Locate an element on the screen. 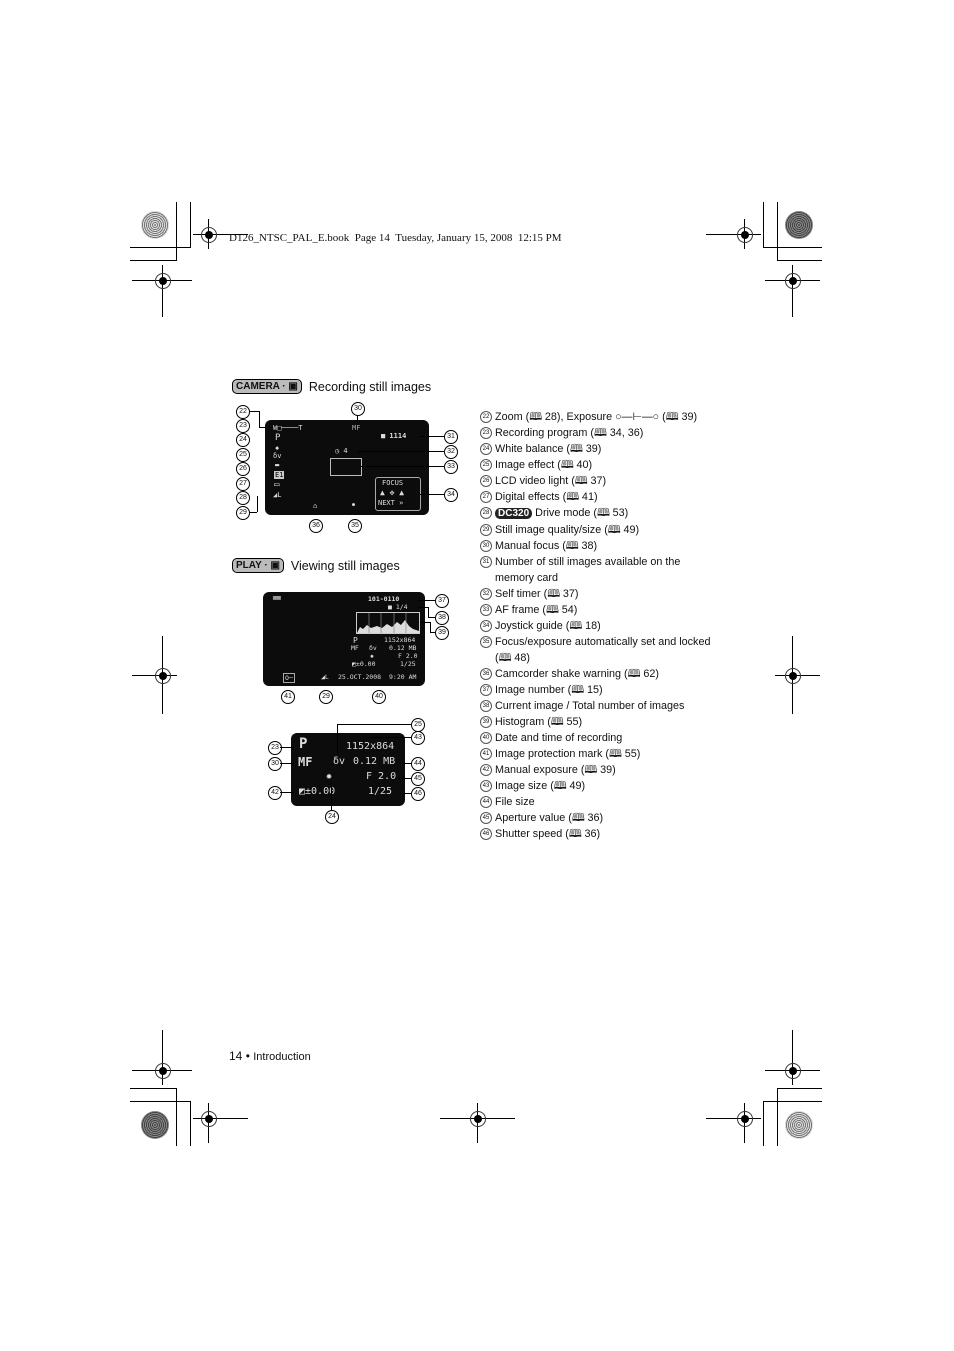 The height and width of the screenshot is (1351, 954). callout-44: 44 is located at coordinates (418, 764).